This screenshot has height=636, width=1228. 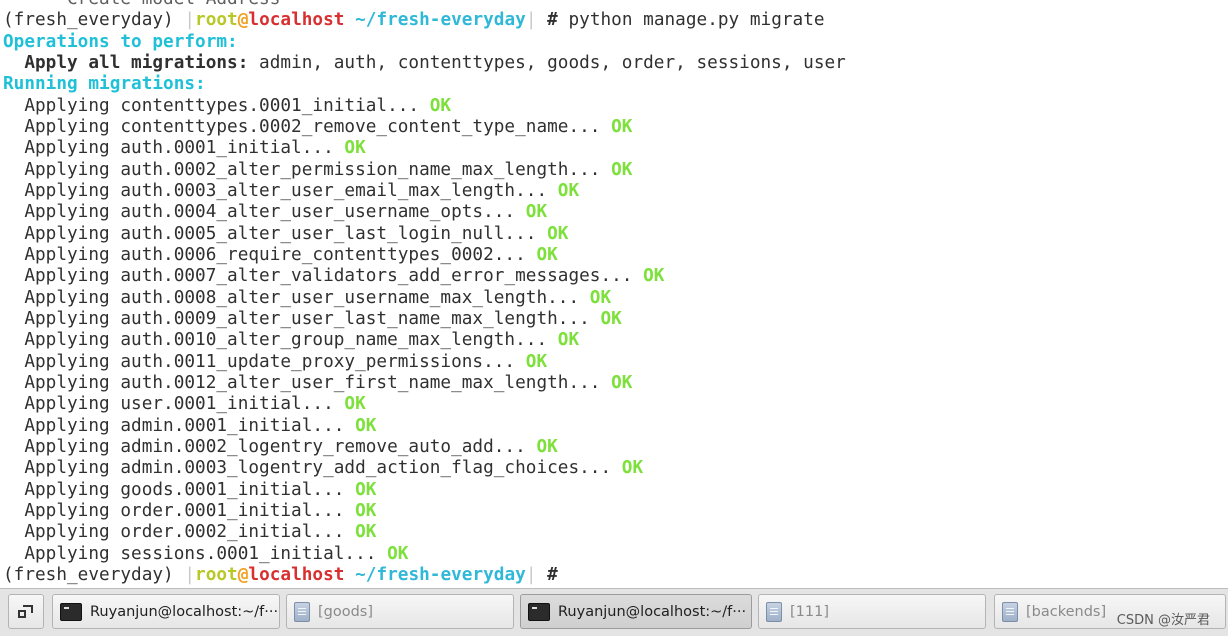 What do you see at coordinates (615, 148) in the screenshot?
I see `migration-line: Applying auth.0001_initial... OK` at bounding box center [615, 148].